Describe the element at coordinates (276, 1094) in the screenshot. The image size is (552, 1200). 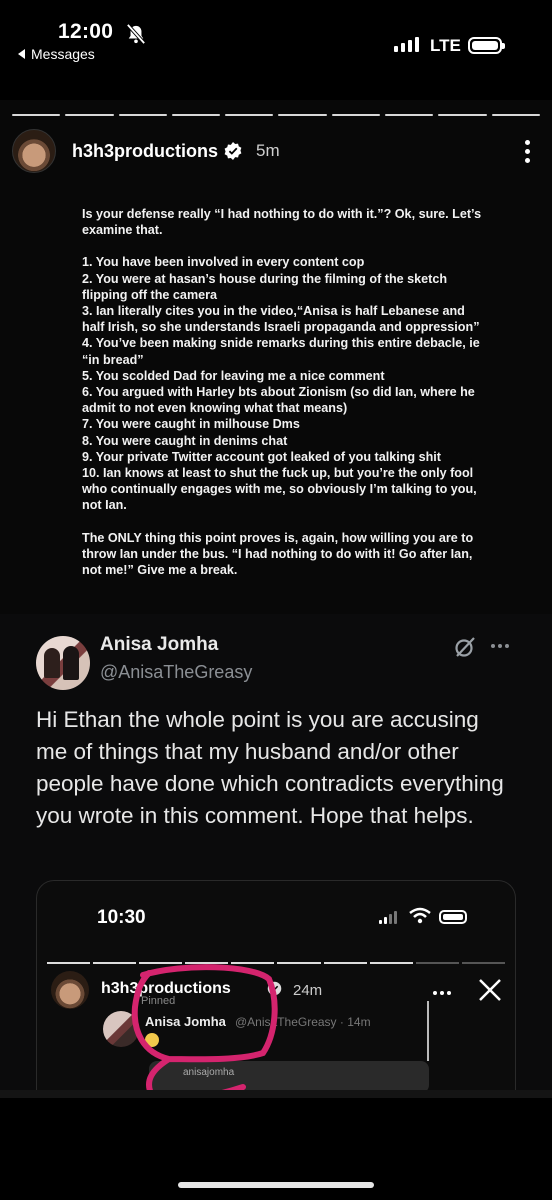
I see `bottom-divider` at that location.